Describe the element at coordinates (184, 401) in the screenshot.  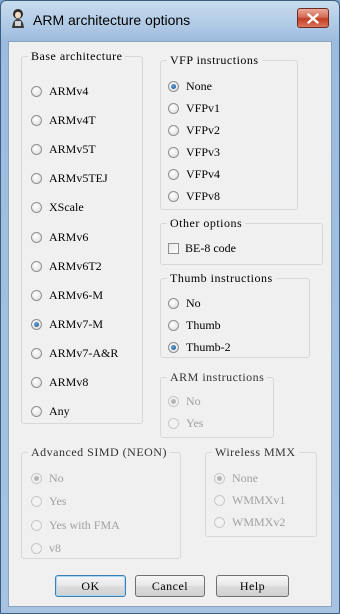
I see `arm-radio-no: No` at that location.